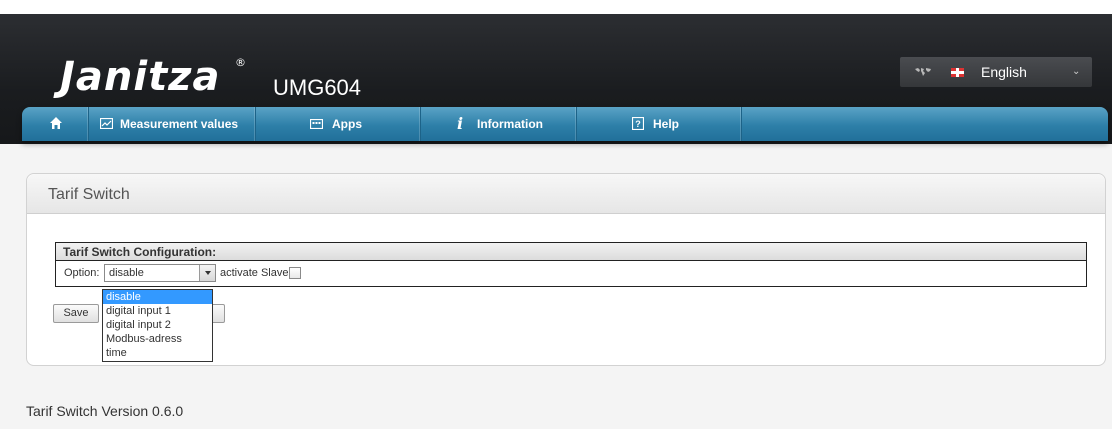 The height and width of the screenshot is (429, 1112). What do you see at coordinates (157, 353) in the screenshot?
I see `dropdown-option: time` at bounding box center [157, 353].